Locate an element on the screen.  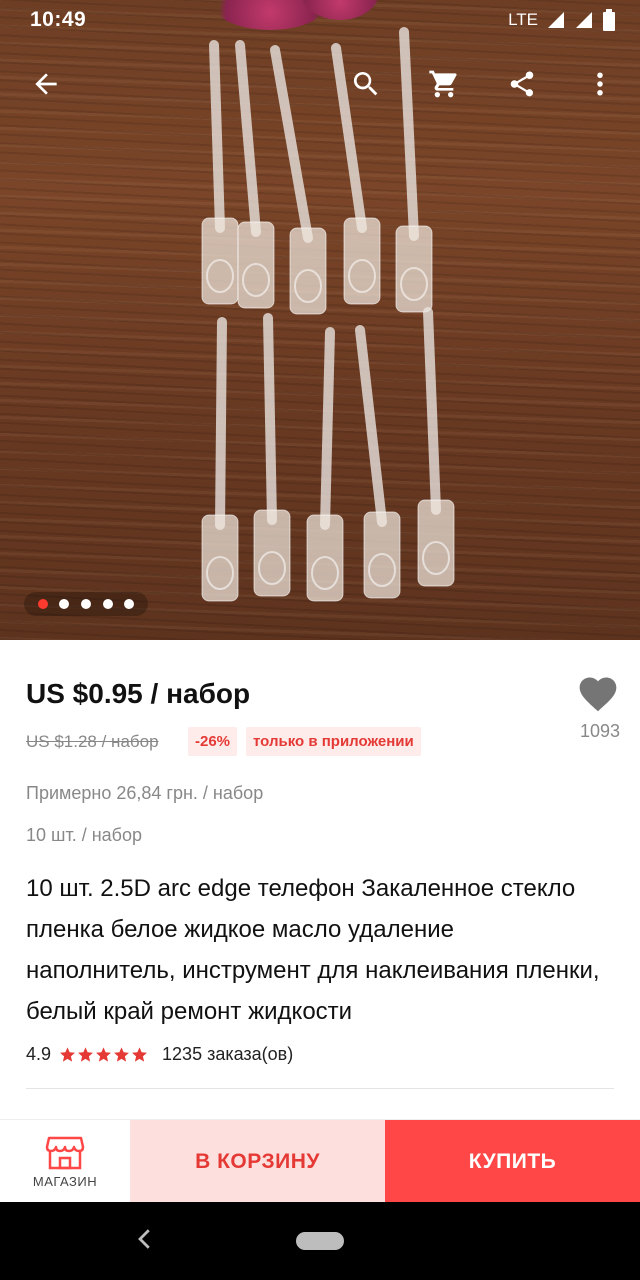
network-type: LTE is located at coordinates (523, 19).